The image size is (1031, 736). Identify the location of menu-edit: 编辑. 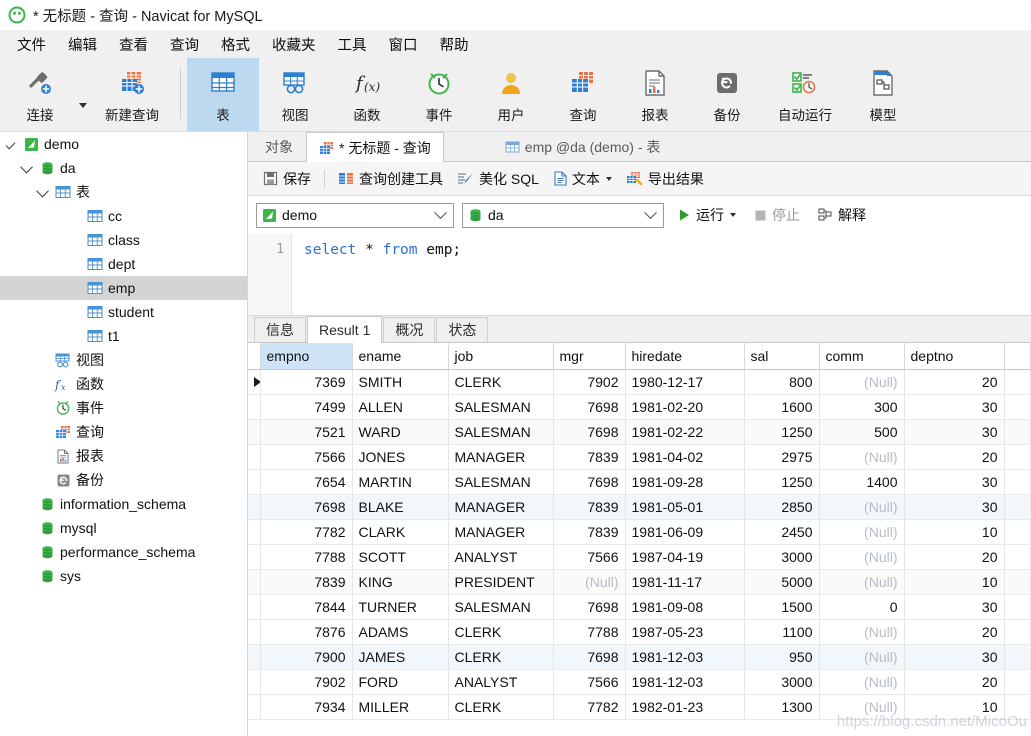
(82, 44).